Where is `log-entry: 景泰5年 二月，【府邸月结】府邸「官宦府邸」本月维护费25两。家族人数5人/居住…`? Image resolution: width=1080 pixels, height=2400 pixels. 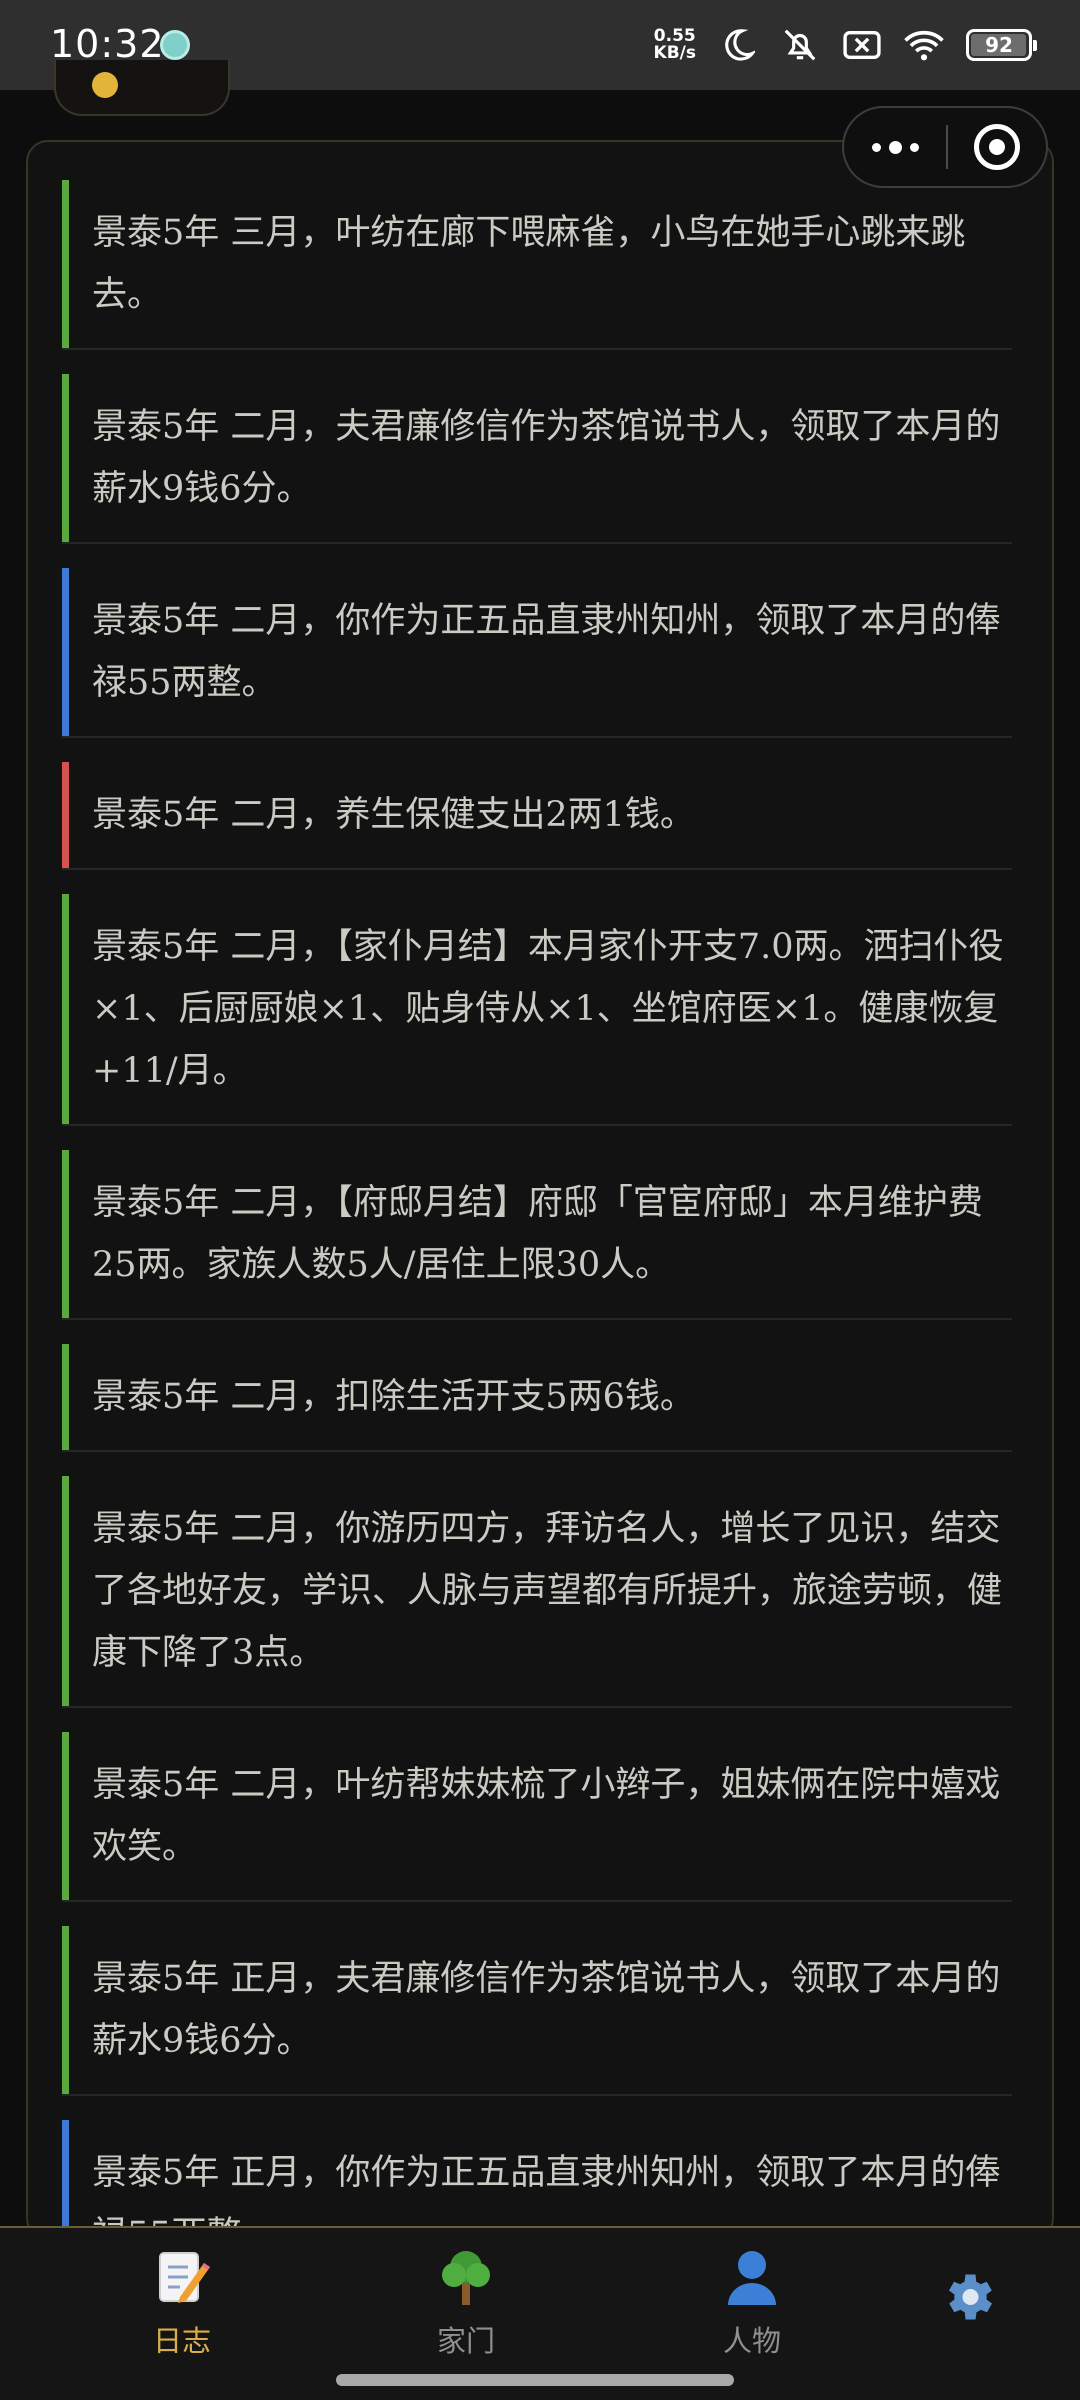 log-entry: 景泰5年 二月，【府邸月结】府邸「官宦府邸」本月维护费25两。家族人数5人/居住… is located at coordinates (537, 1235).